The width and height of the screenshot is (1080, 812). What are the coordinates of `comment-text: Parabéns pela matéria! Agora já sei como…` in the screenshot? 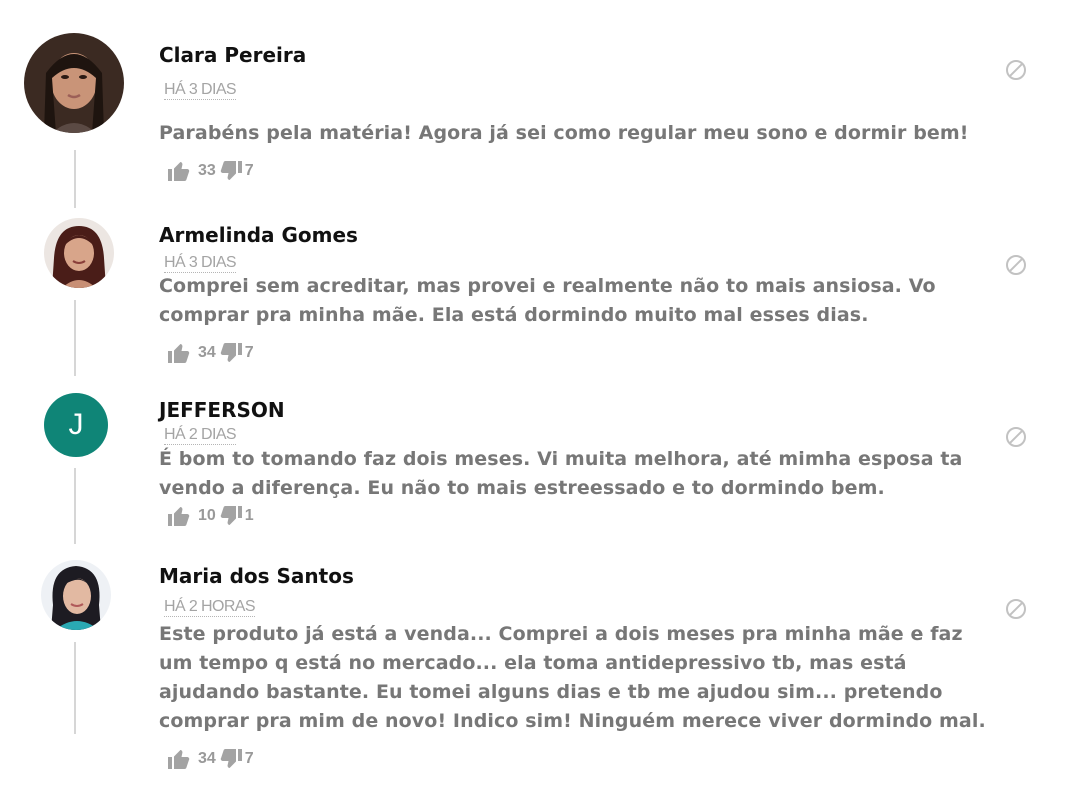 It's located at (564, 133).